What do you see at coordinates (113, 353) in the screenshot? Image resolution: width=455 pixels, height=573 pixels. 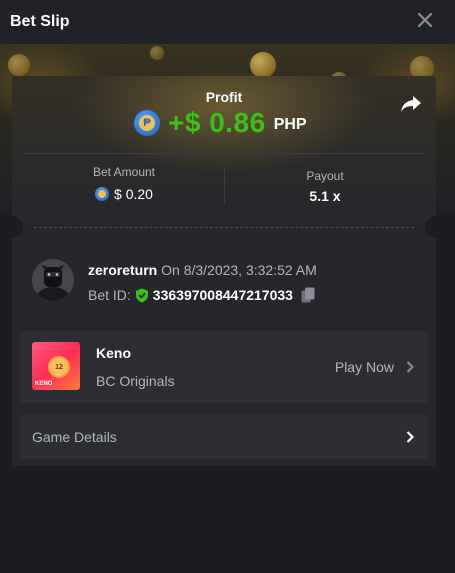 I see `game-name: Keno` at bounding box center [113, 353].